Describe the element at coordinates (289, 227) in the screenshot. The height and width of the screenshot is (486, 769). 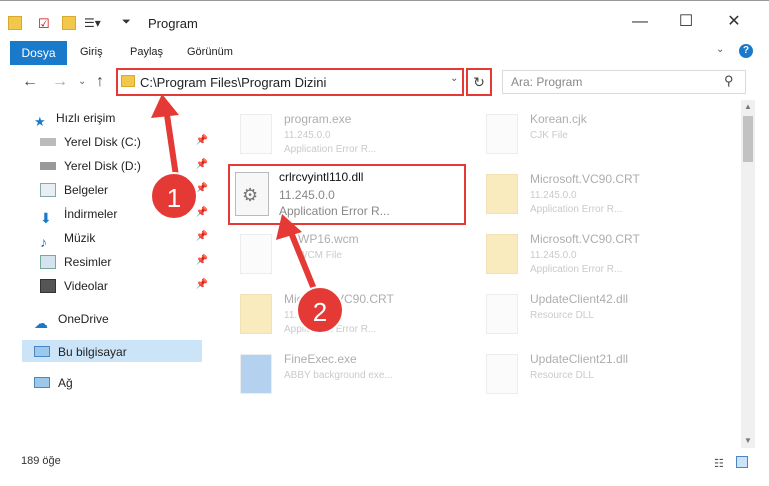
I see `arrow-two-head` at that location.